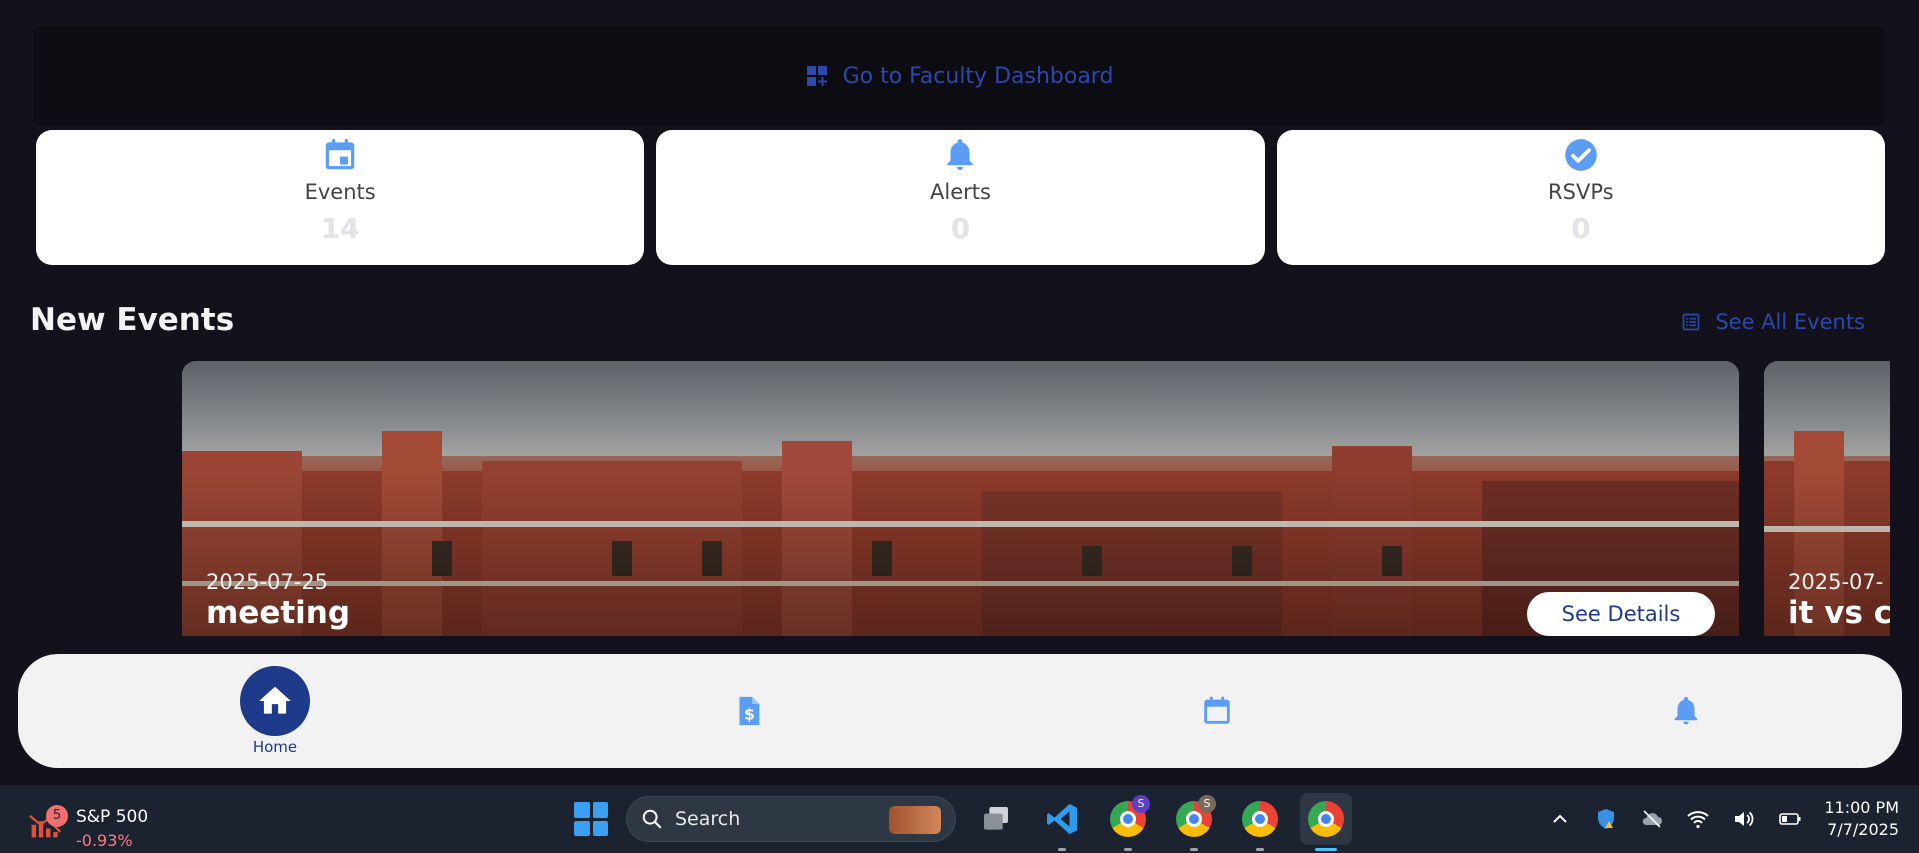 The width and height of the screenshot is (1919, 853). Describe the element at coordinates (652, 819) in the screenshot. I see `search-icon` at that location.